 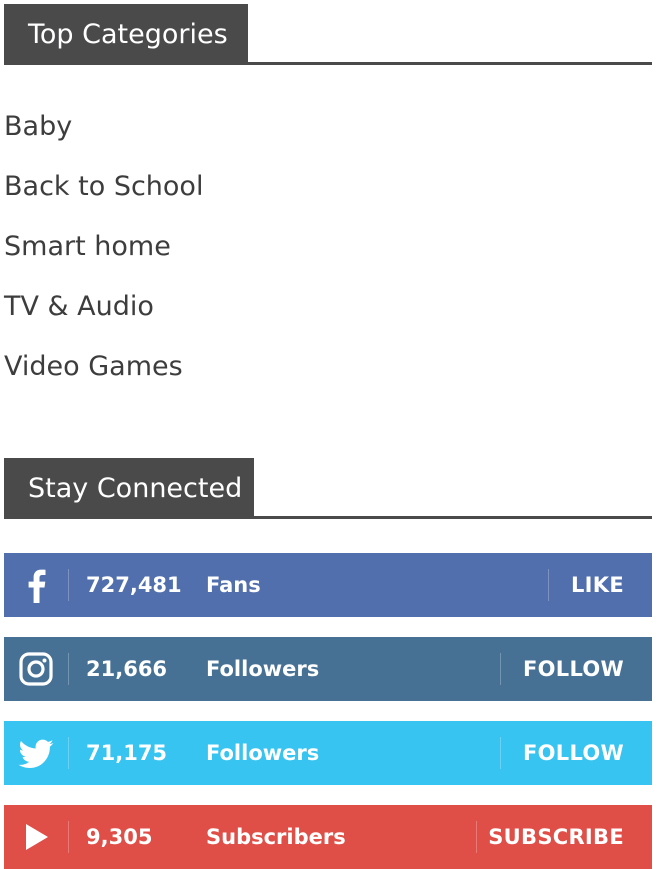 What do you see at coordinates (36, 585) in the screenshot?
I see `facebook-icon` at bounding box center [36, 585].